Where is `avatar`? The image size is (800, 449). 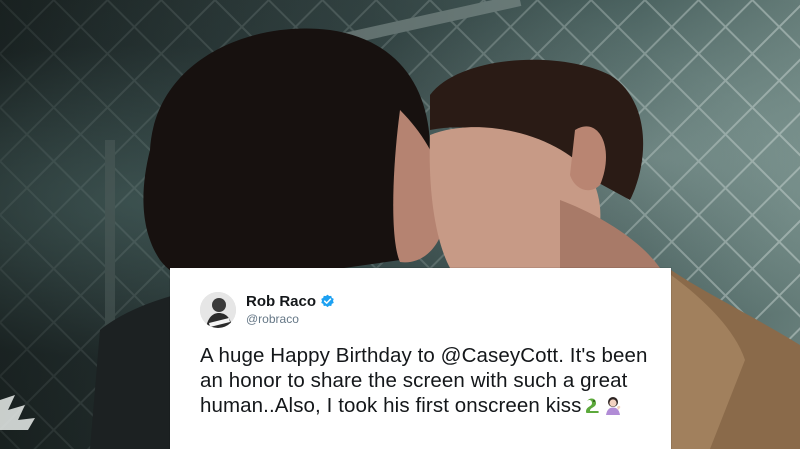 avatar is located at coordinates (218, 310).